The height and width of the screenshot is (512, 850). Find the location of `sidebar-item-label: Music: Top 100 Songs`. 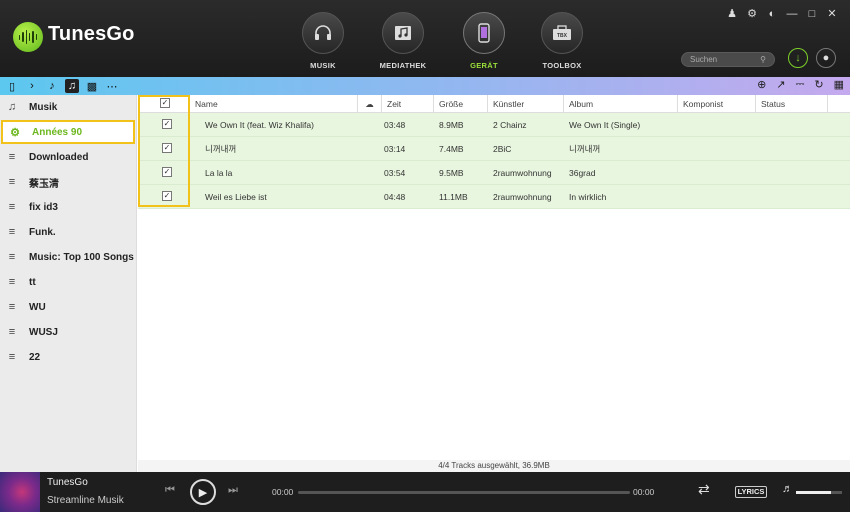

sidebar-item-label: Music: Top 100 Songs is located at coordinates (81, 257).